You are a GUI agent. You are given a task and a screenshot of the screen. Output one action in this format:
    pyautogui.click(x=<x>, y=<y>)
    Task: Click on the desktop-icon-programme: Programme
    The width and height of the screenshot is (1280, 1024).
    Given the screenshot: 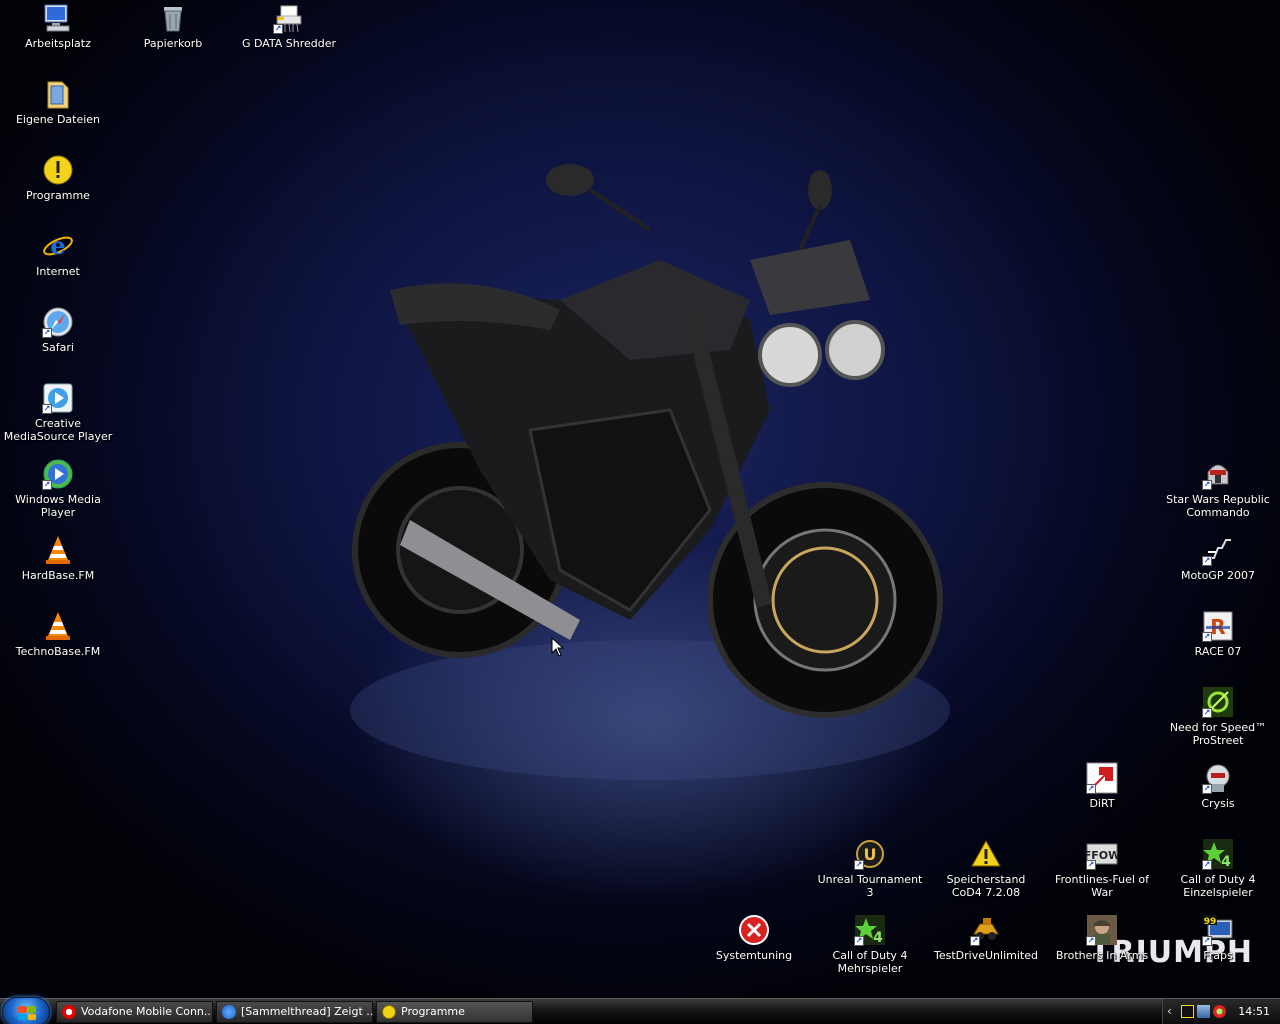 What is the action you would take?
    pyautogui.click(x=58, y=178)
    